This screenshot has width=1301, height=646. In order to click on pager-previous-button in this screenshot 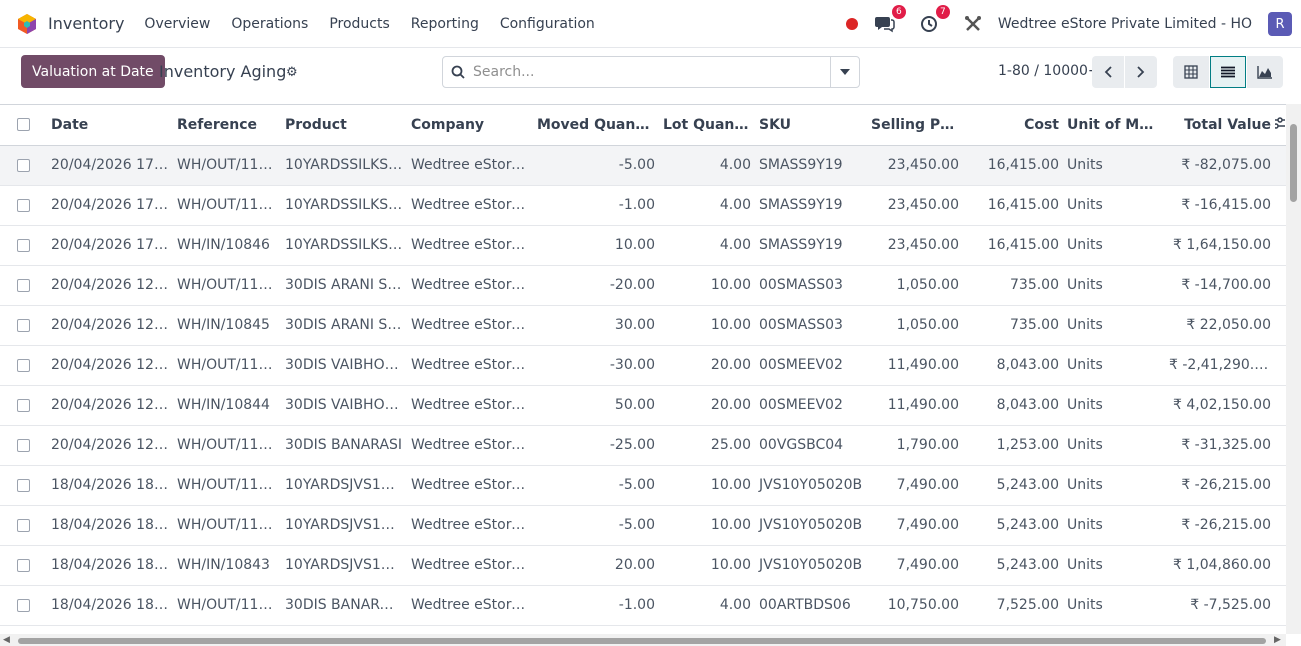, I will do `click(1108, 72)`.